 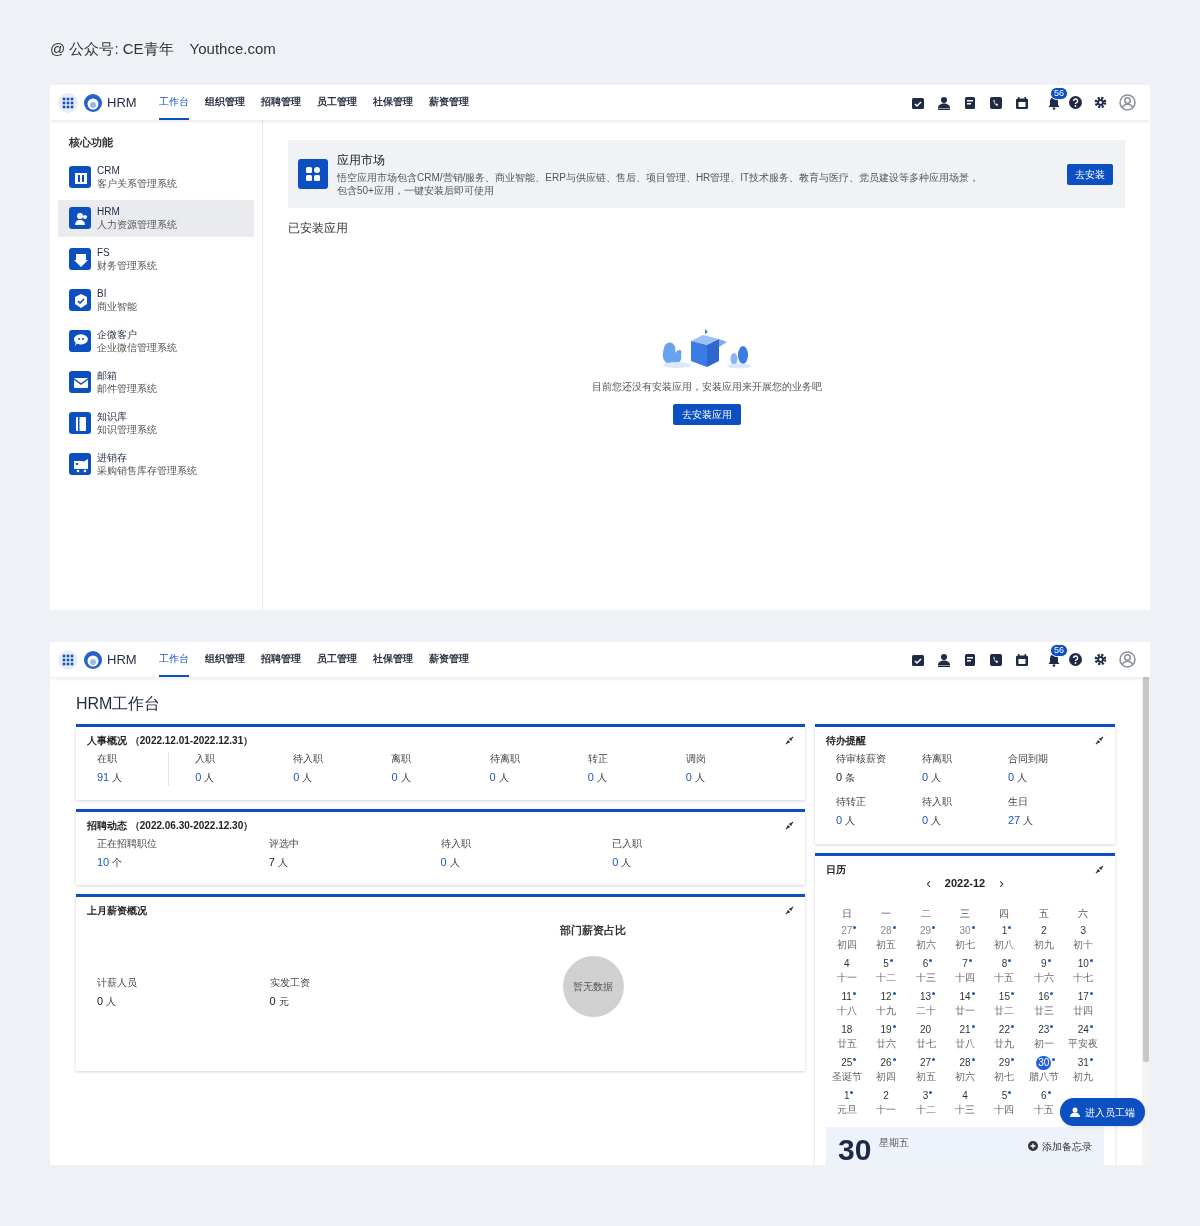 I want to click on sidebar-item: 进销存 采购销售库存管理系统, so click(x=156, y=464).